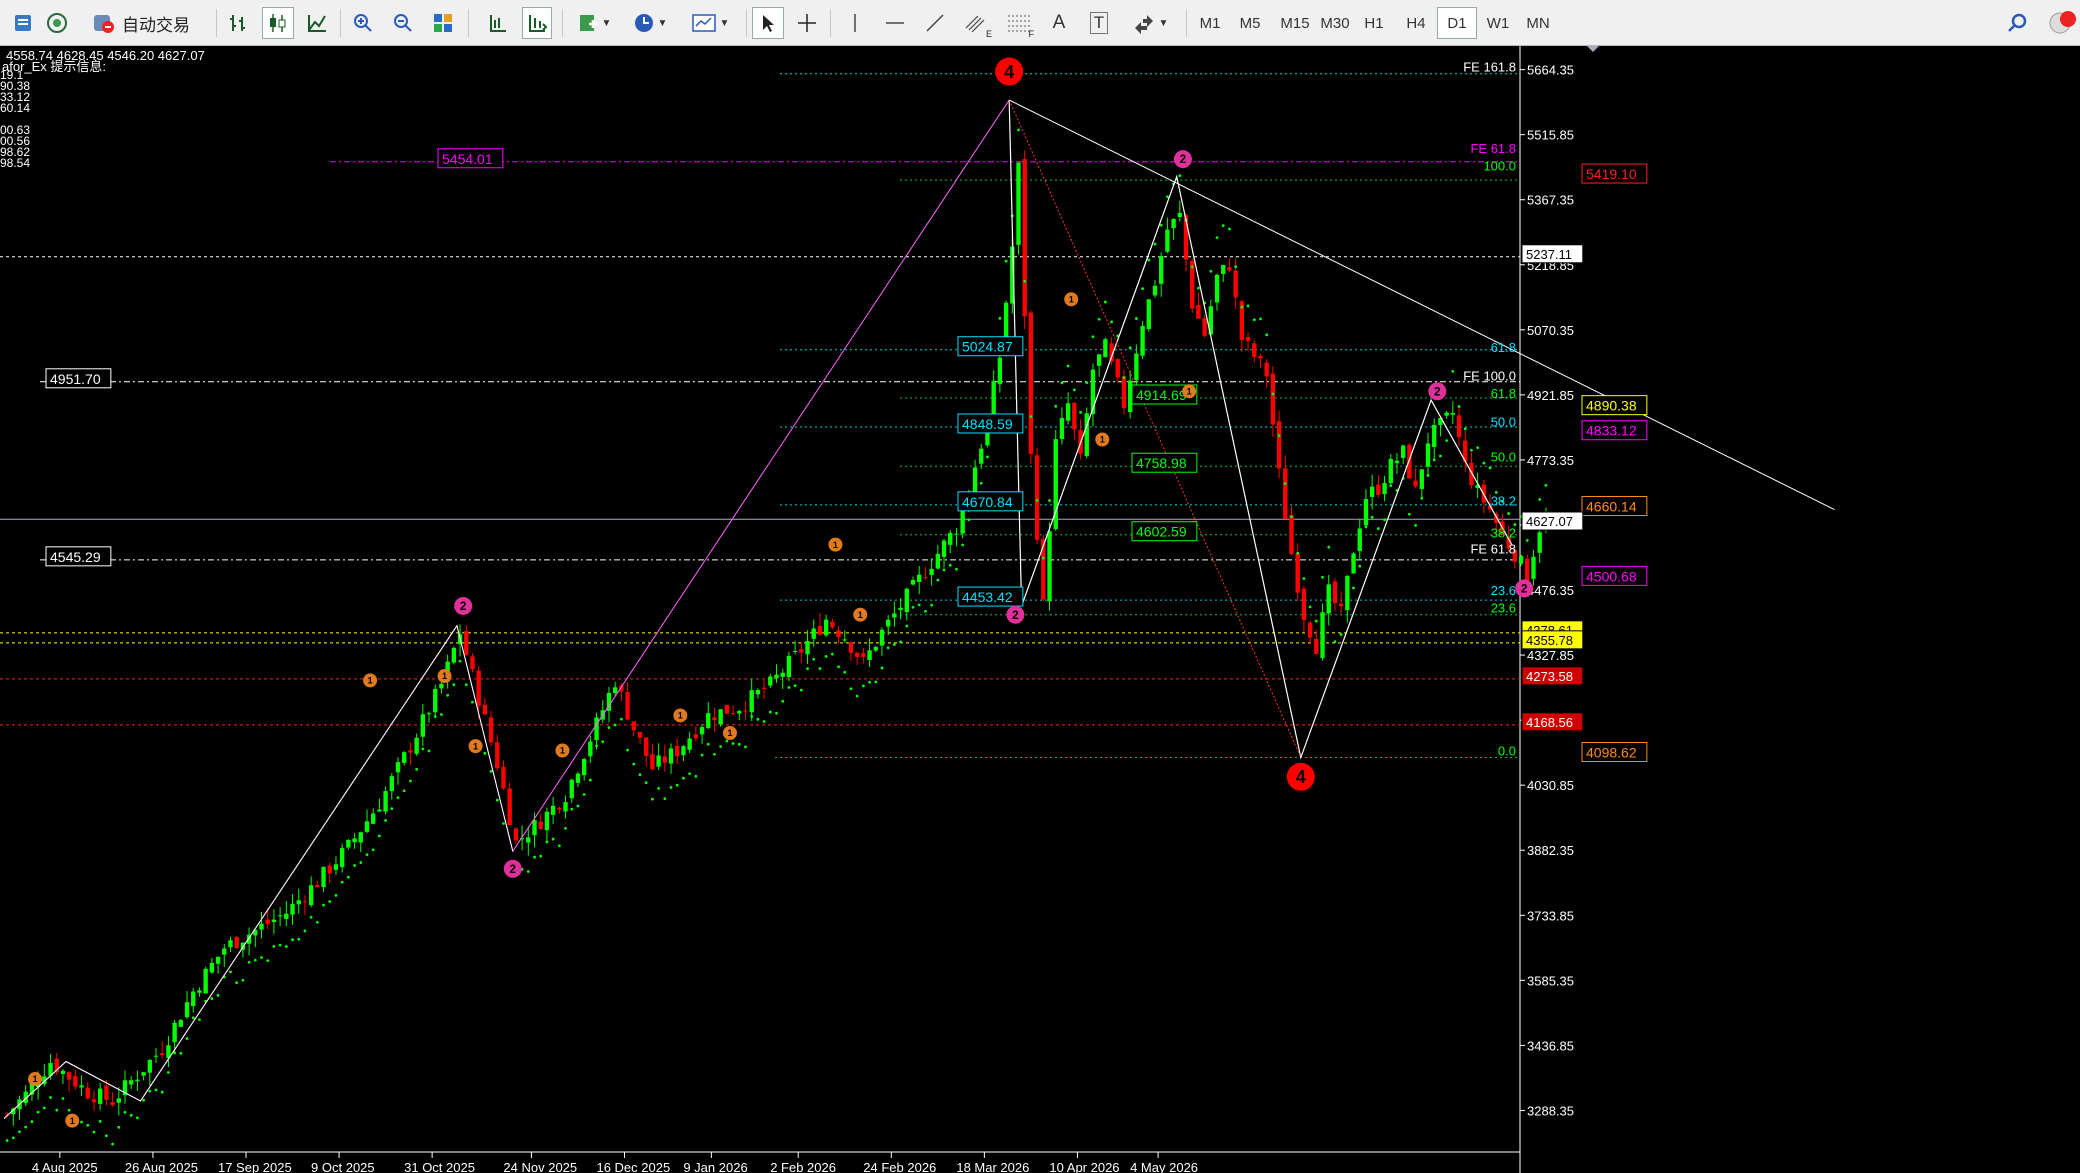 This screenshot has width=2080, height=1173. What do you see at coordinates (1611, 576) in the screenshot?
I see `level-label: 4500.68` at bounding box center [1611, 576].